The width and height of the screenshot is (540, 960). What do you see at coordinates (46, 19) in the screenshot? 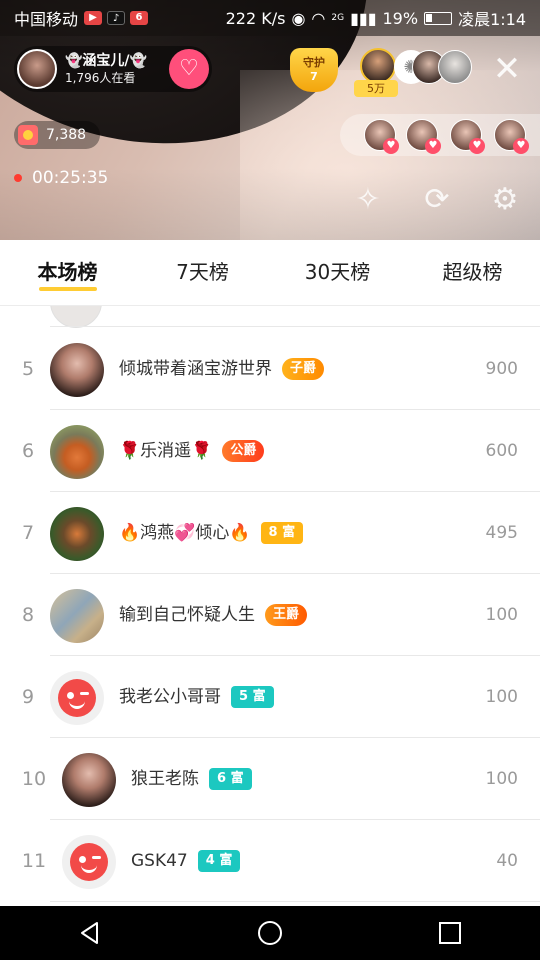
I see `carrier-name: 中国移动` at bounding box center [46, 19].